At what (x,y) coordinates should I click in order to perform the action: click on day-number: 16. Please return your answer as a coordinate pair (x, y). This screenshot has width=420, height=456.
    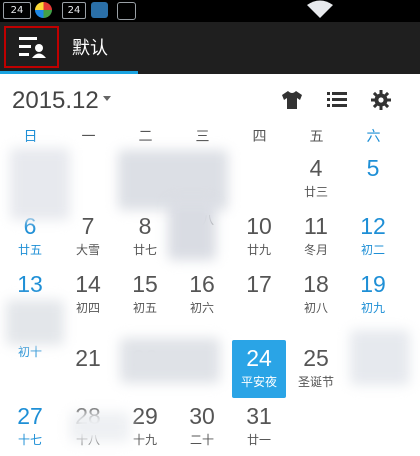
    Looking at the image, I should click on (202, 284).